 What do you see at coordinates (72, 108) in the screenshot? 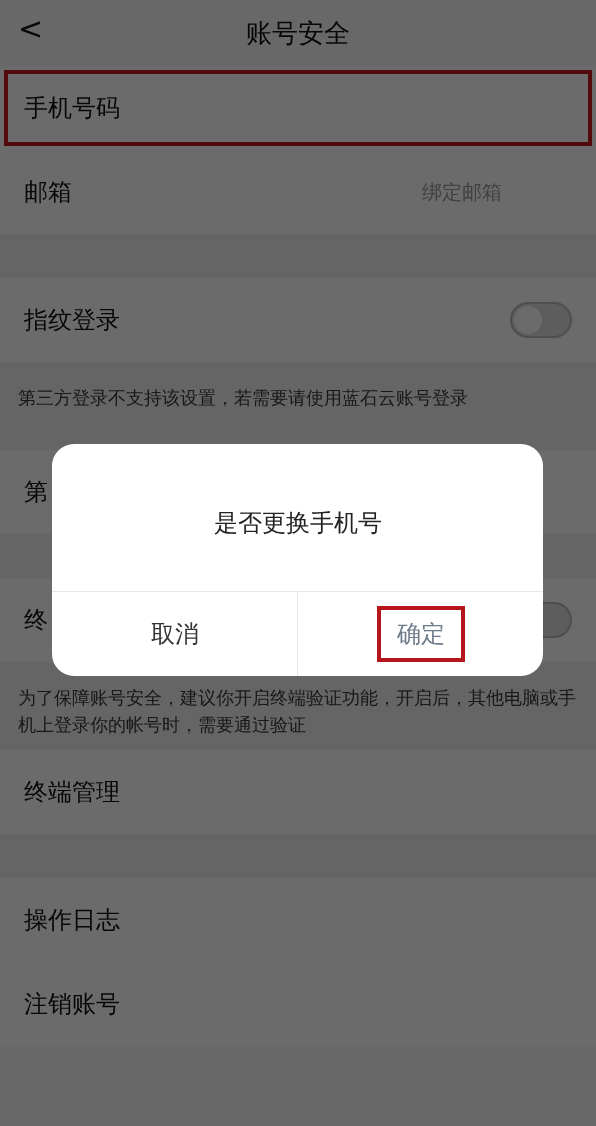
I see `row-label: 手机号码` at bounding box center [72, 108].